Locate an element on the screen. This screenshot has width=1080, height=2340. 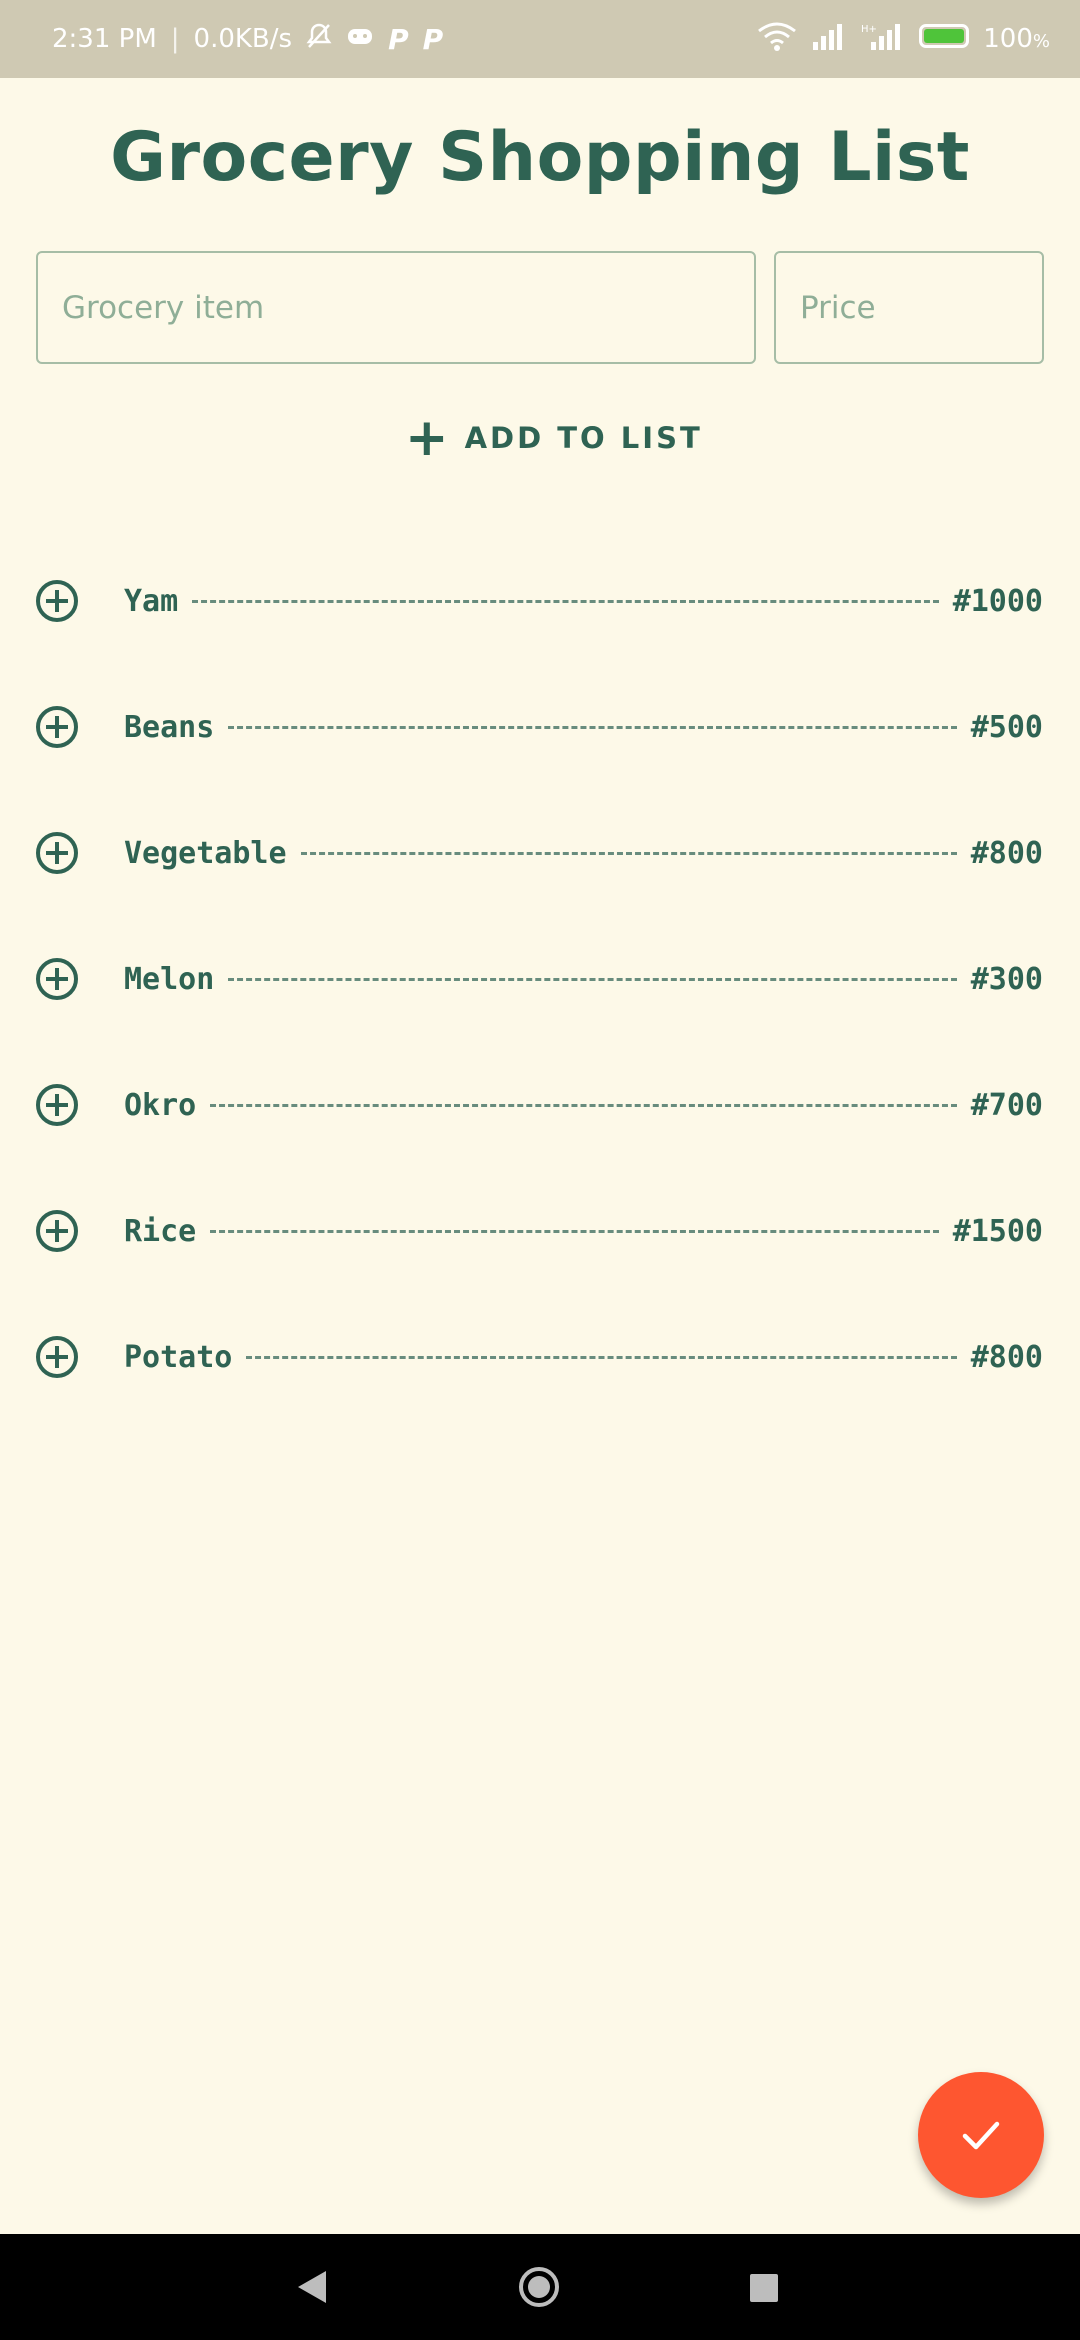
list-item: Yam #1000 is located at coordinates (540, 601).